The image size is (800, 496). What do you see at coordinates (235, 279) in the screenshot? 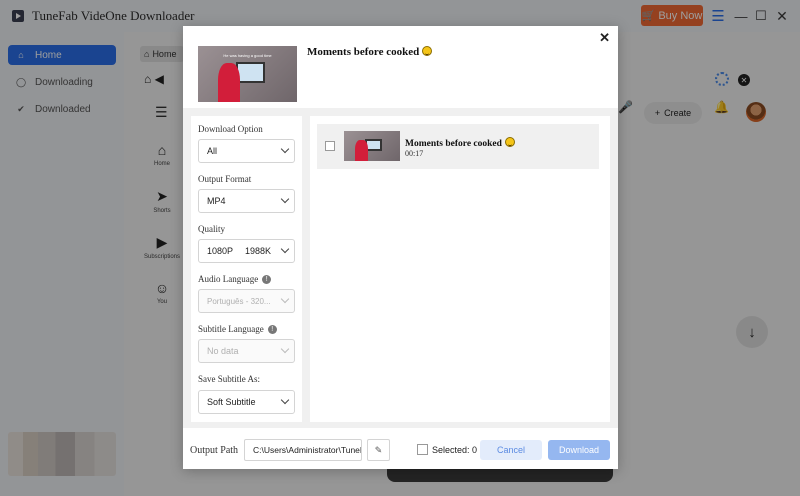
I see `audio-language-label: Audio Language!` at bounding box center [235, 279].